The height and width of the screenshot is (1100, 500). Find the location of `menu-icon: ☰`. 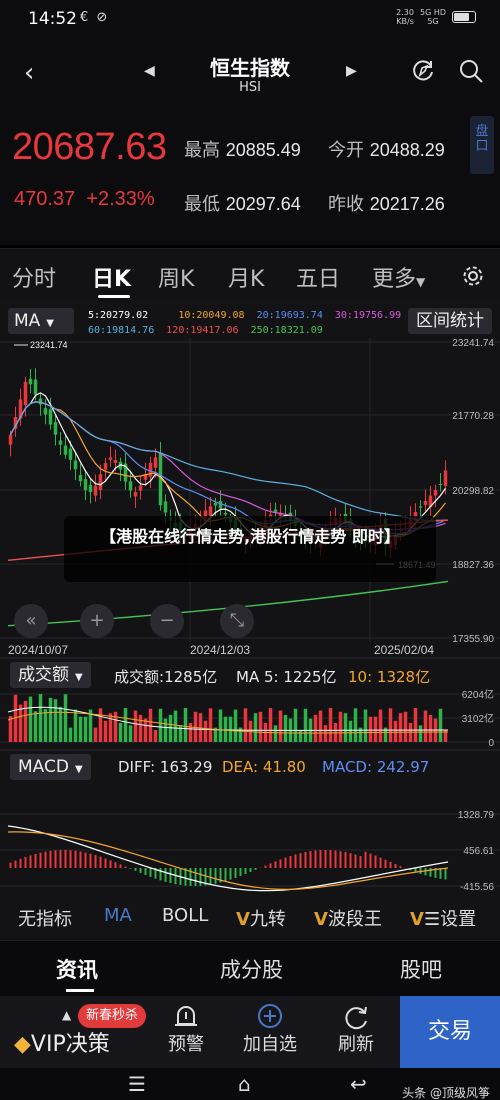

menu-icon: ☰ is located at coordinates (137, 1084).